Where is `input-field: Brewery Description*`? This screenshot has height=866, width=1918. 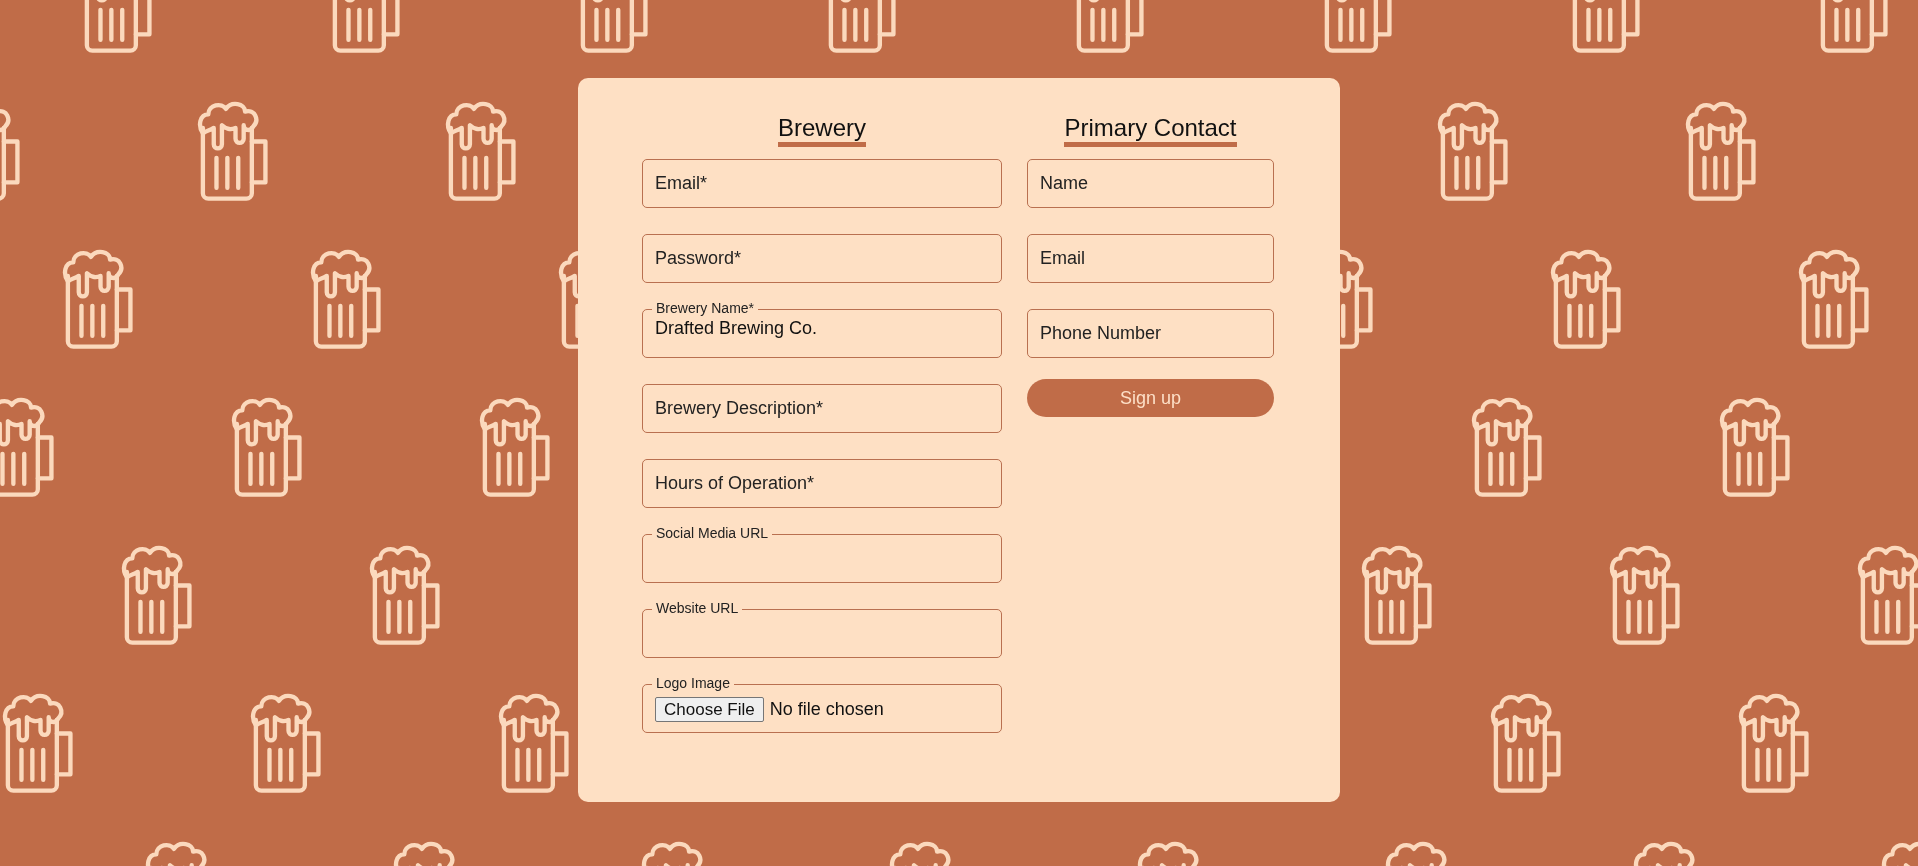
input-field: Brewery Description* is located at coordinates (822, 408).